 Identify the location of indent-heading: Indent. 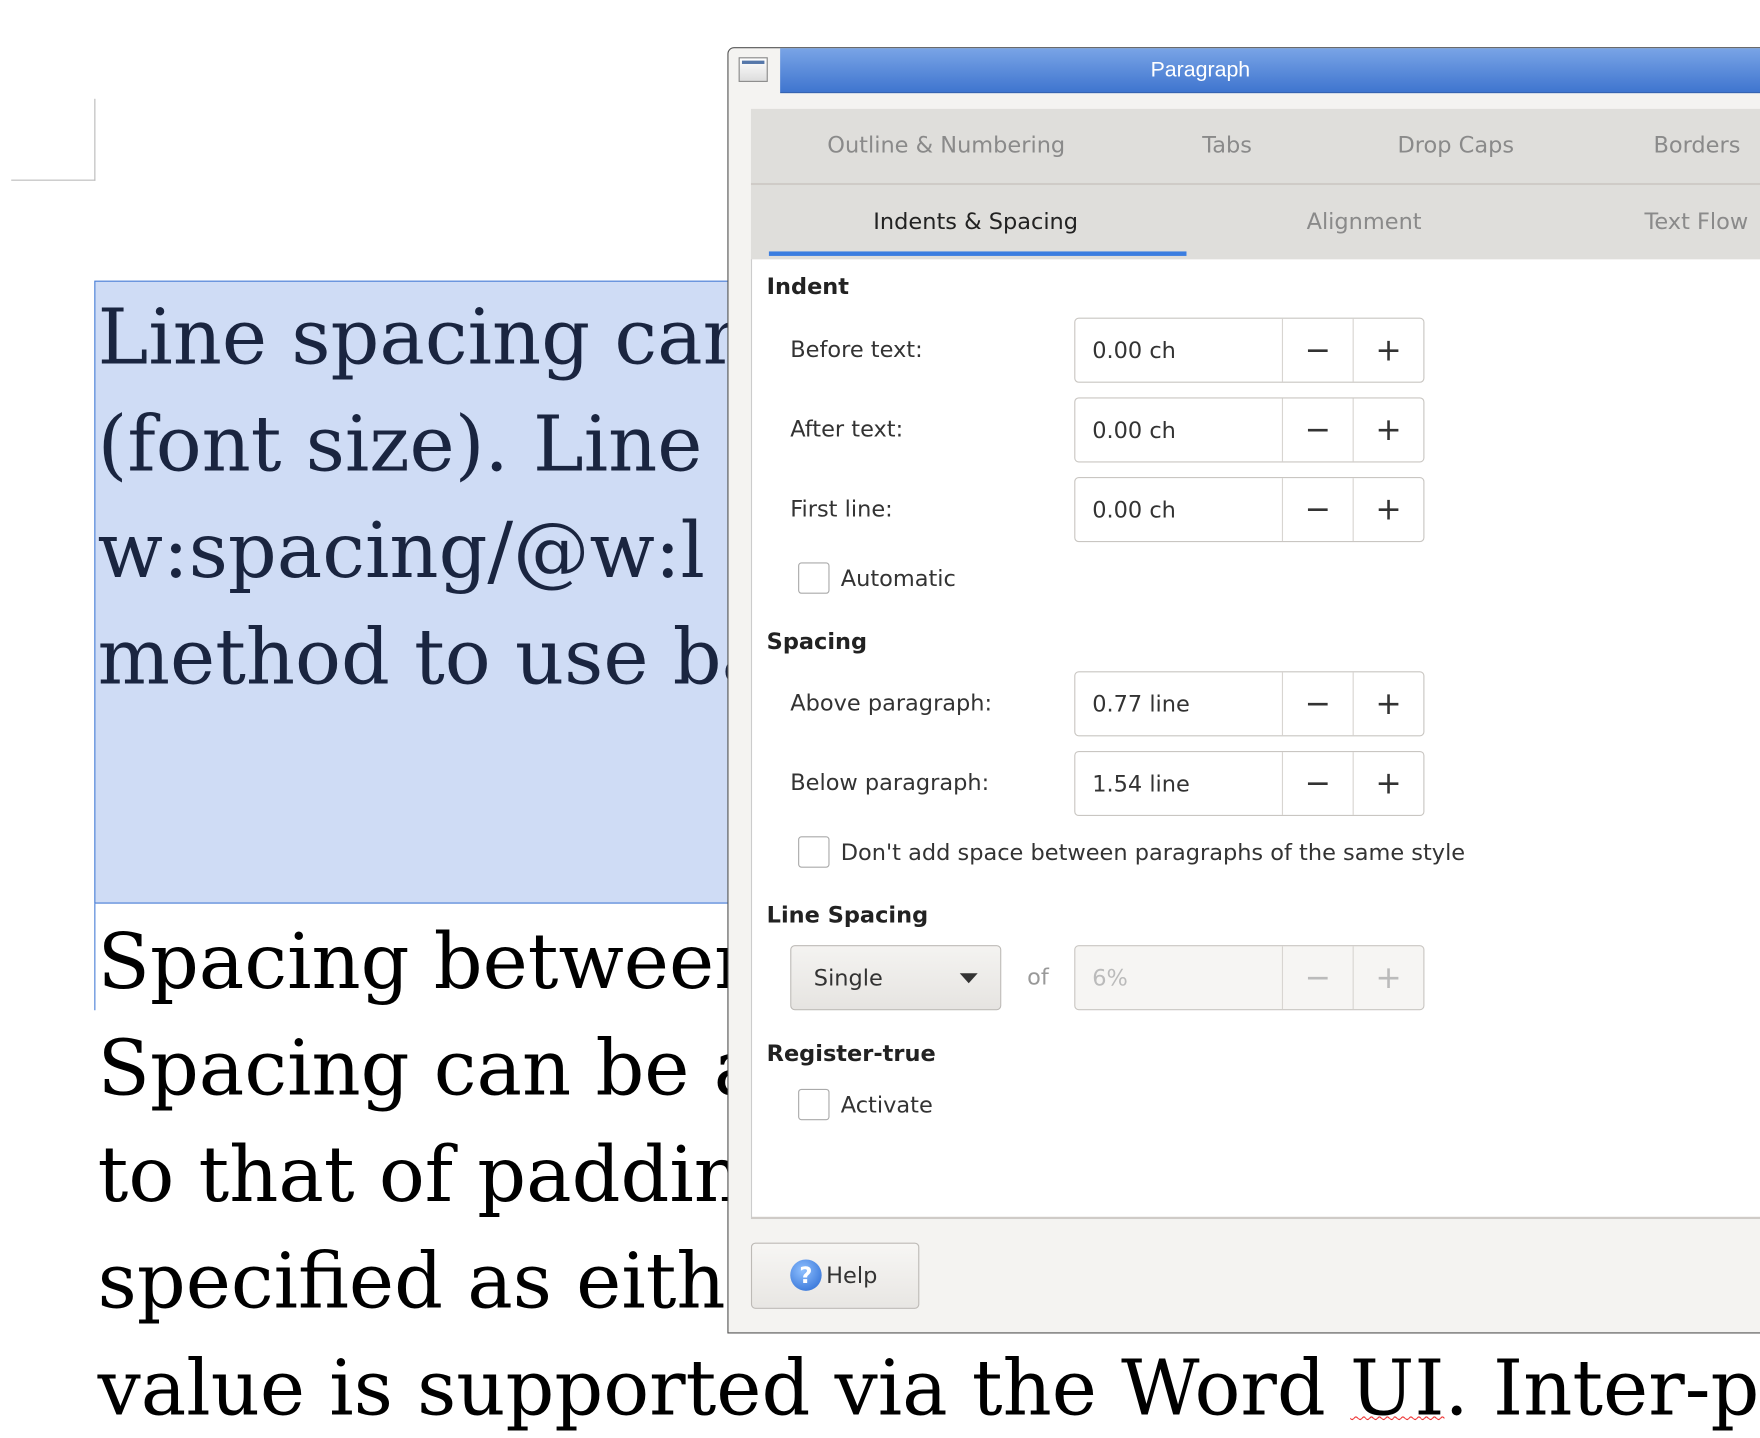
(808, 286).